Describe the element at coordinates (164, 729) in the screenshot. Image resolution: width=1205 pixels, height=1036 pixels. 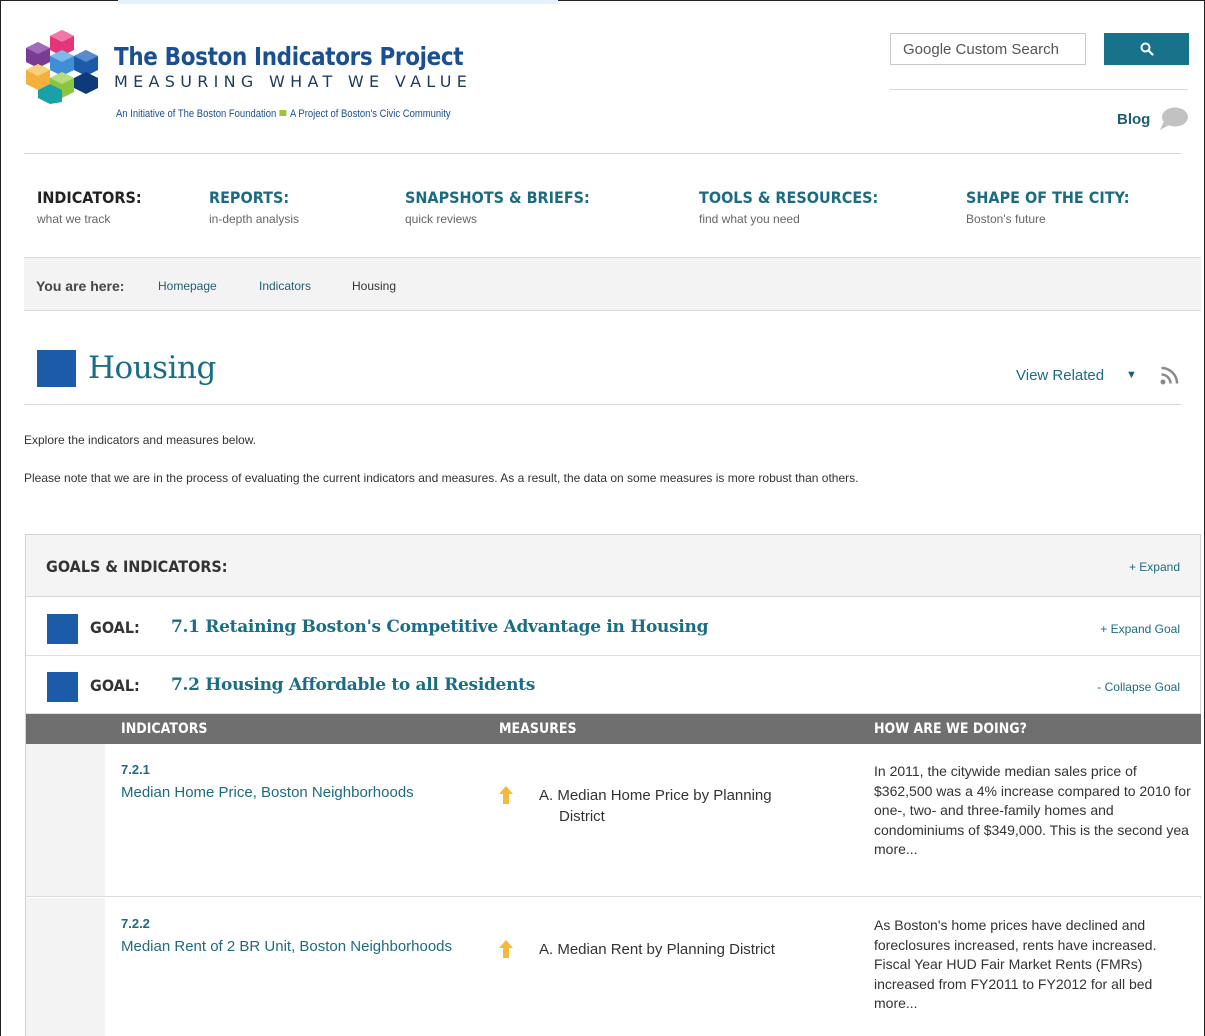
I see `column-header-indicators: INDICATORS` at that location.